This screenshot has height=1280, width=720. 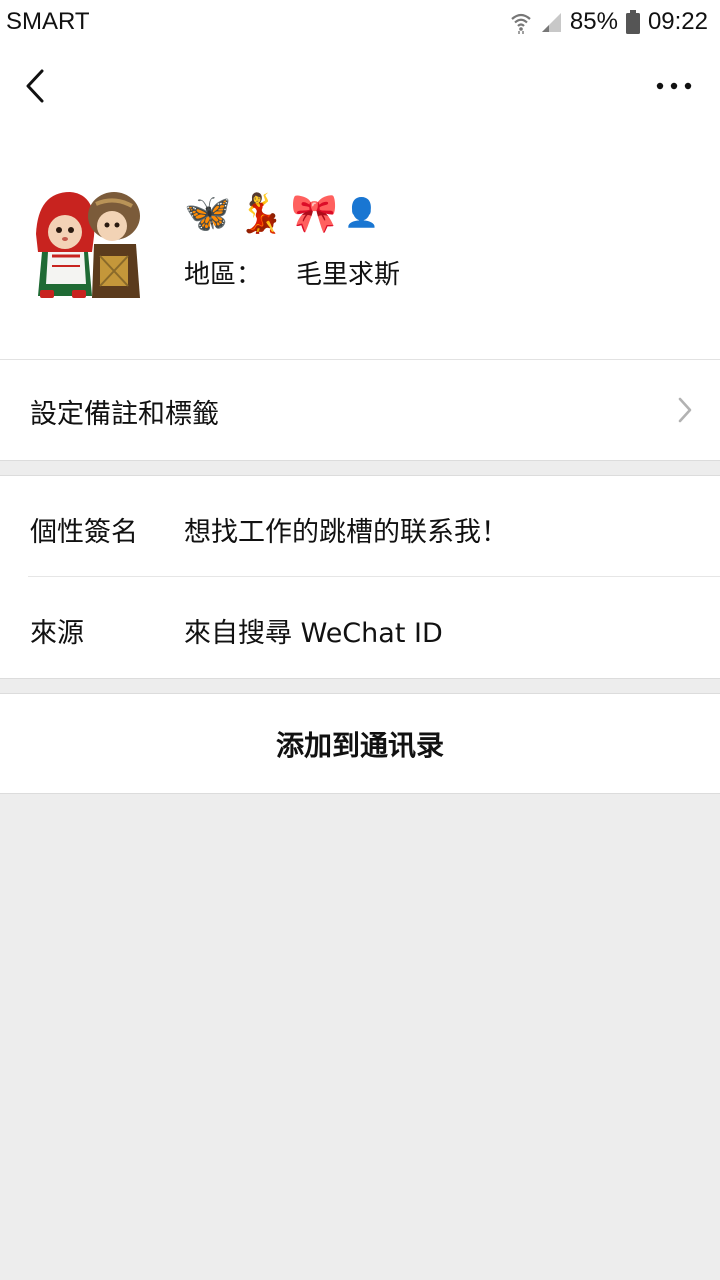 I want to click on source-row: 來源 來自搜尋 WeChat ID, so click(x=360, y=627).